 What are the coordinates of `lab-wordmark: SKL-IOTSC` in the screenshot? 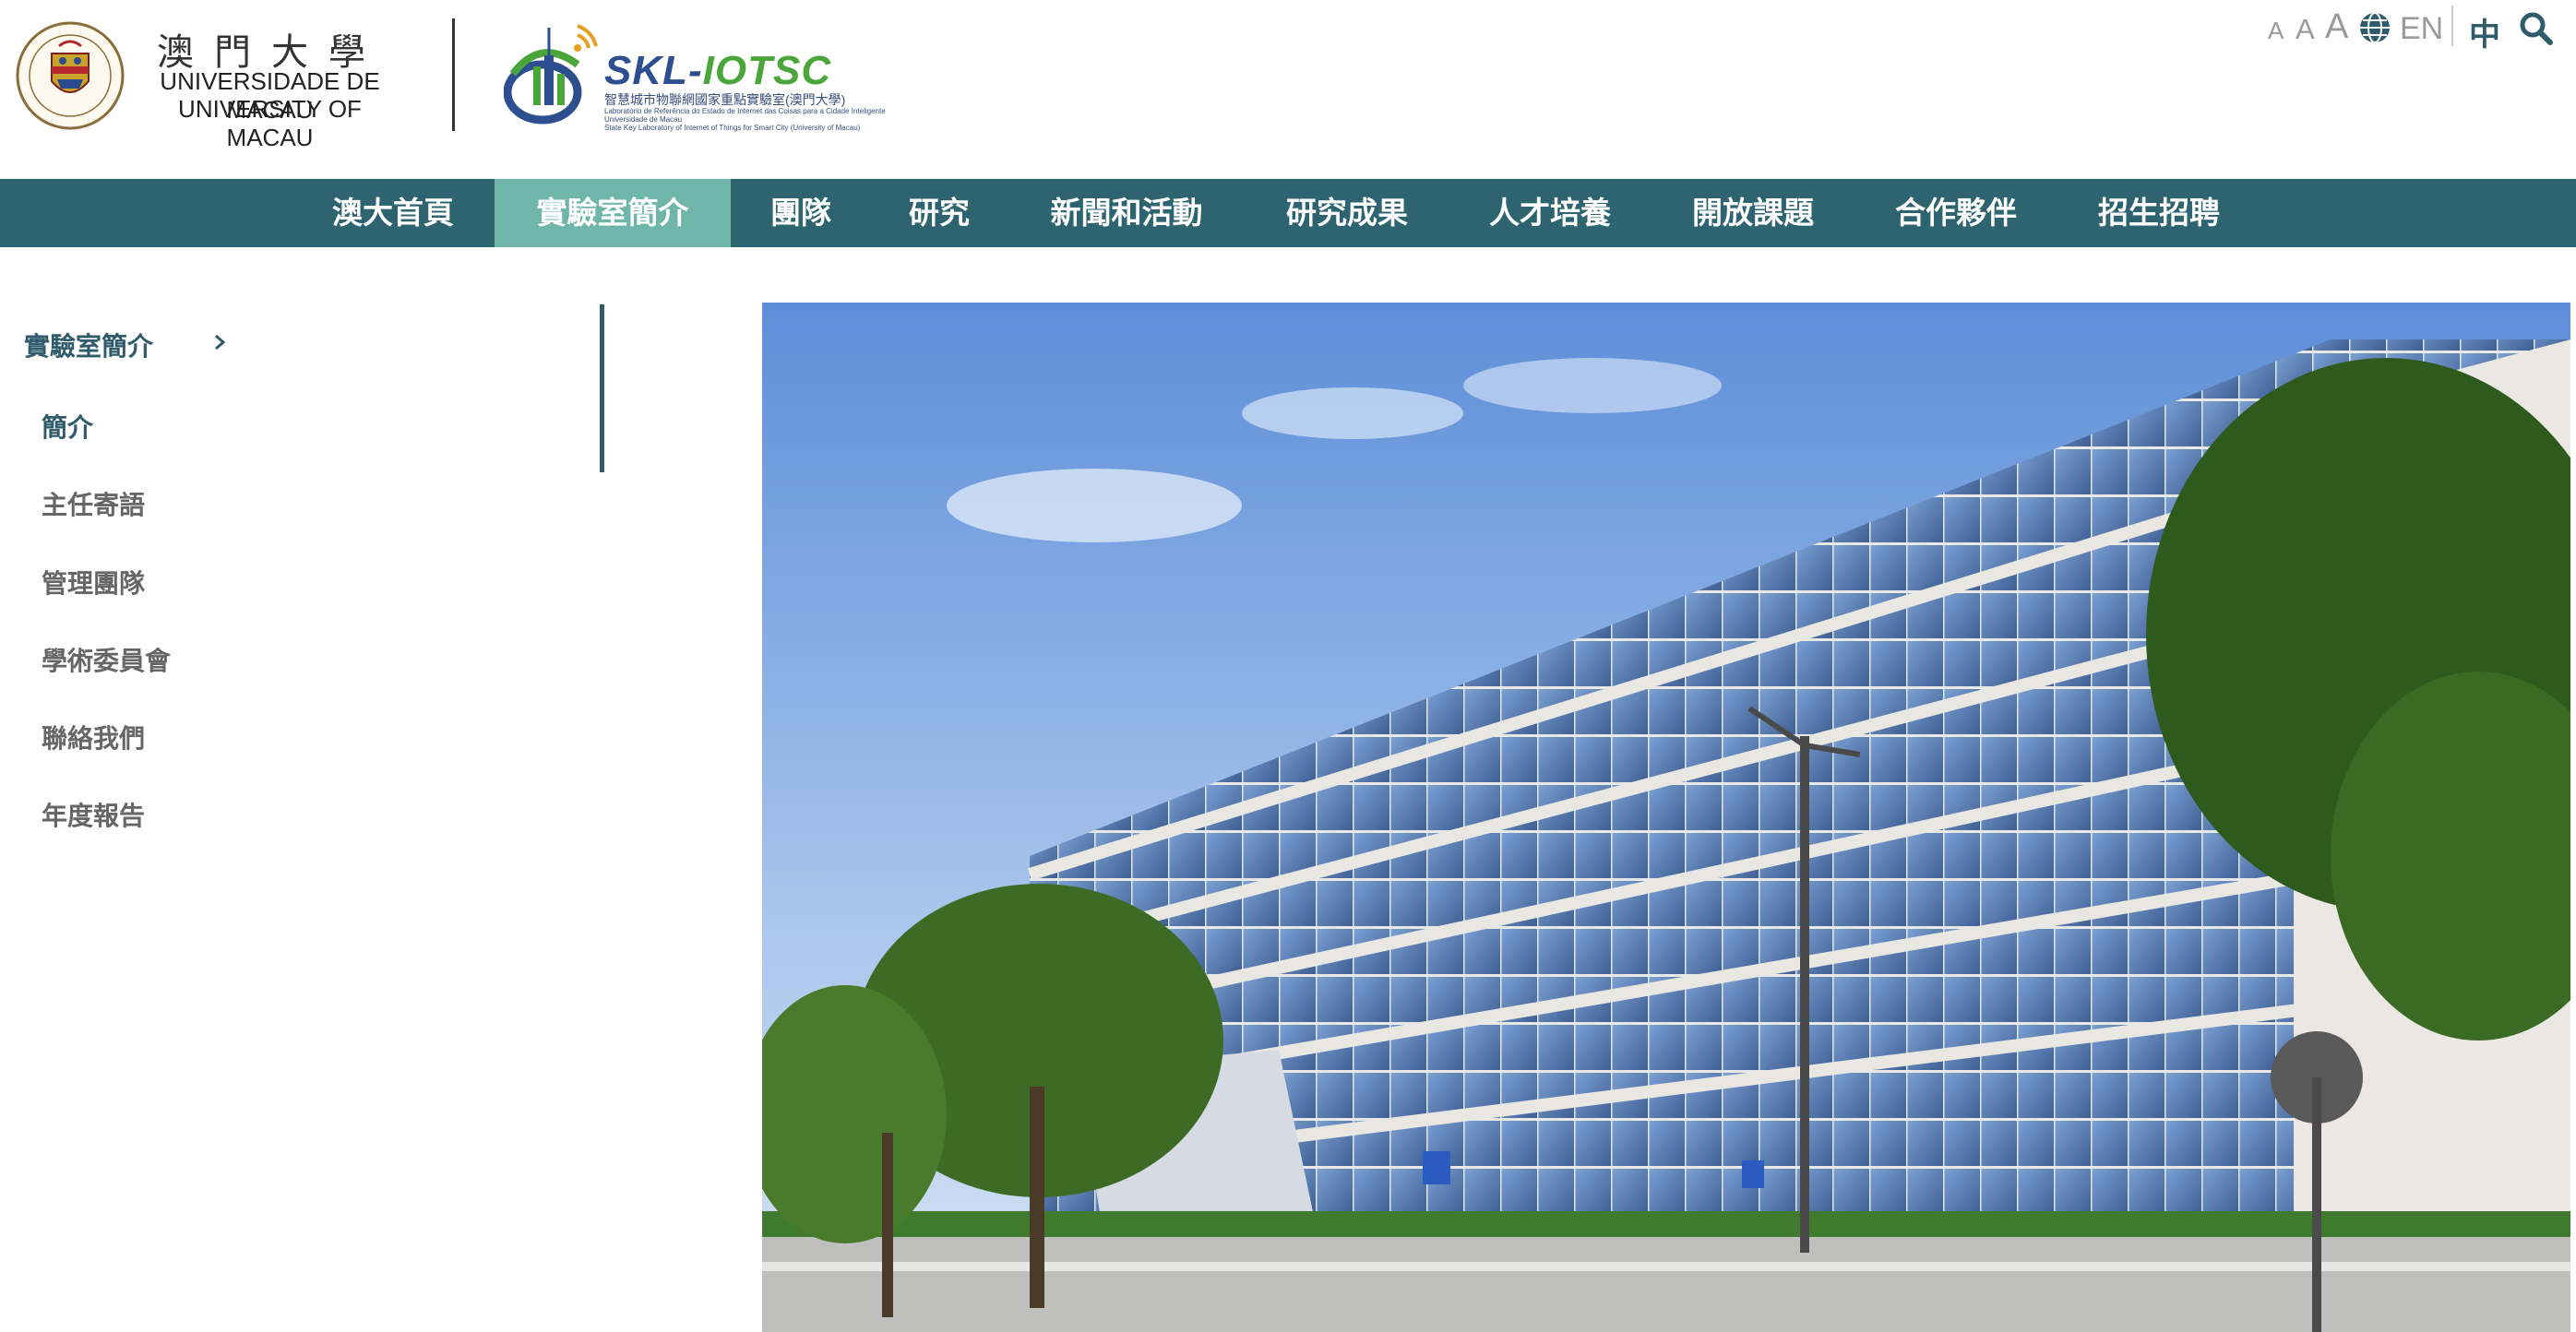 It's located at (717, 71).